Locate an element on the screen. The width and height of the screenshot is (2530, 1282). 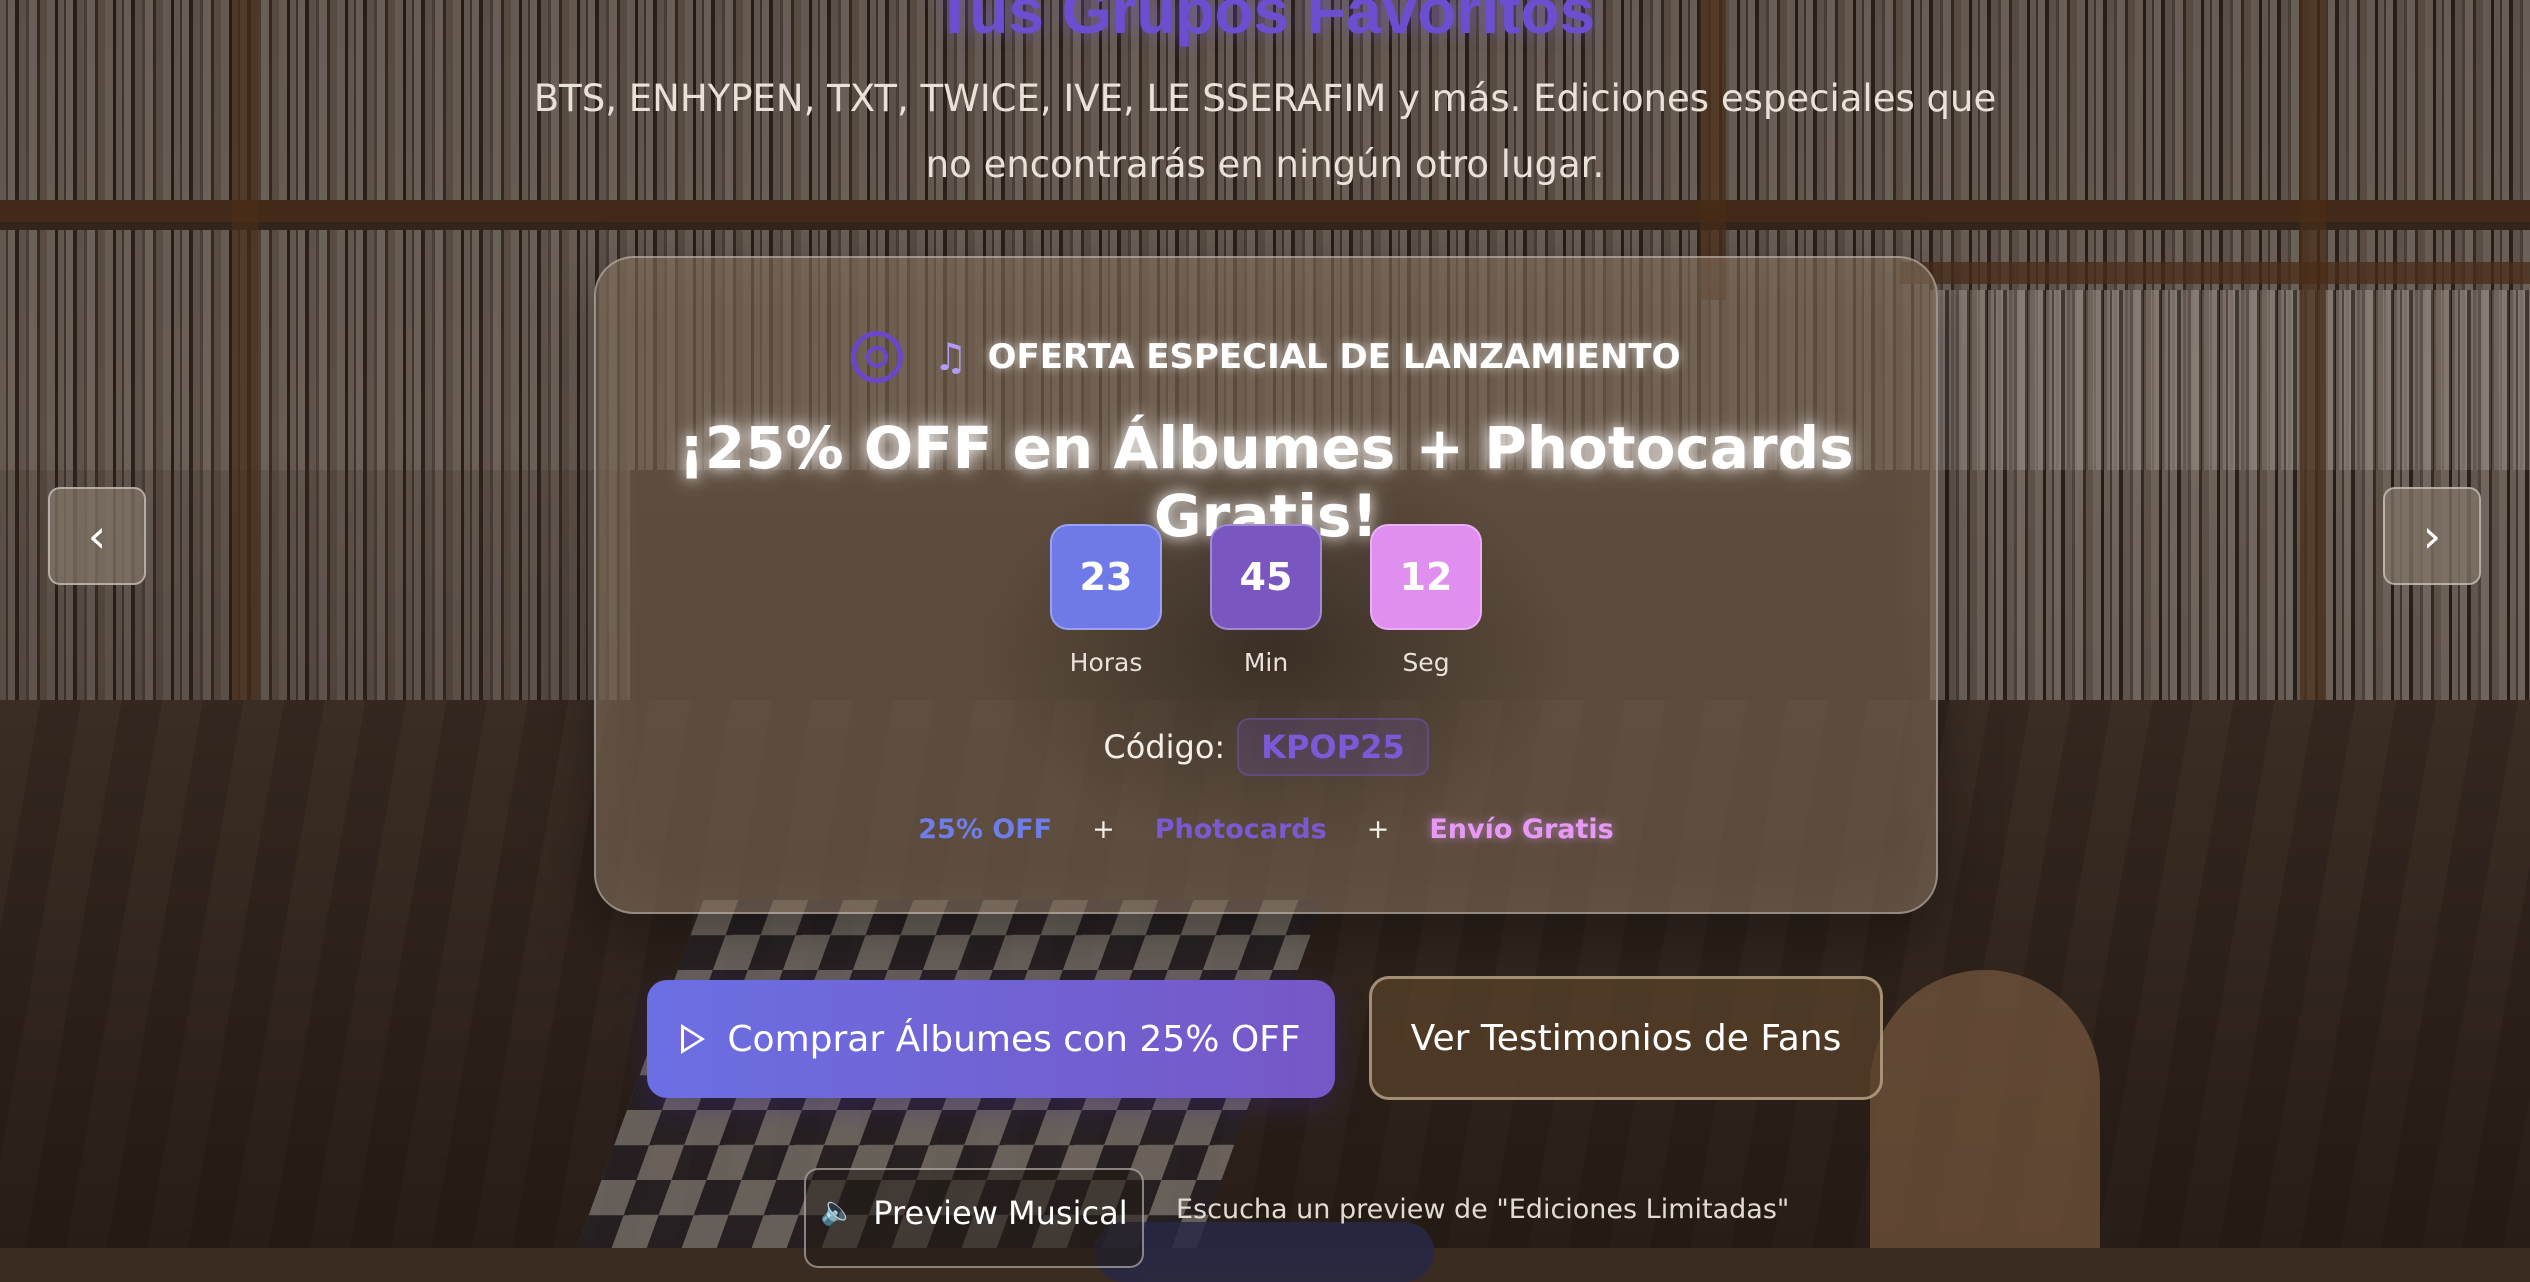
buy-albums-button: Comprar Álbumes con 25% OFF is located at coordinates (991, 1039).